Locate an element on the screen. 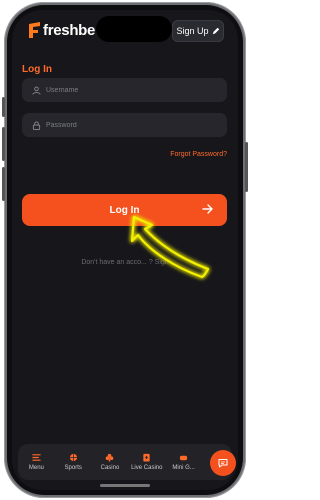  game-icon is located at coordinates (183, 458).